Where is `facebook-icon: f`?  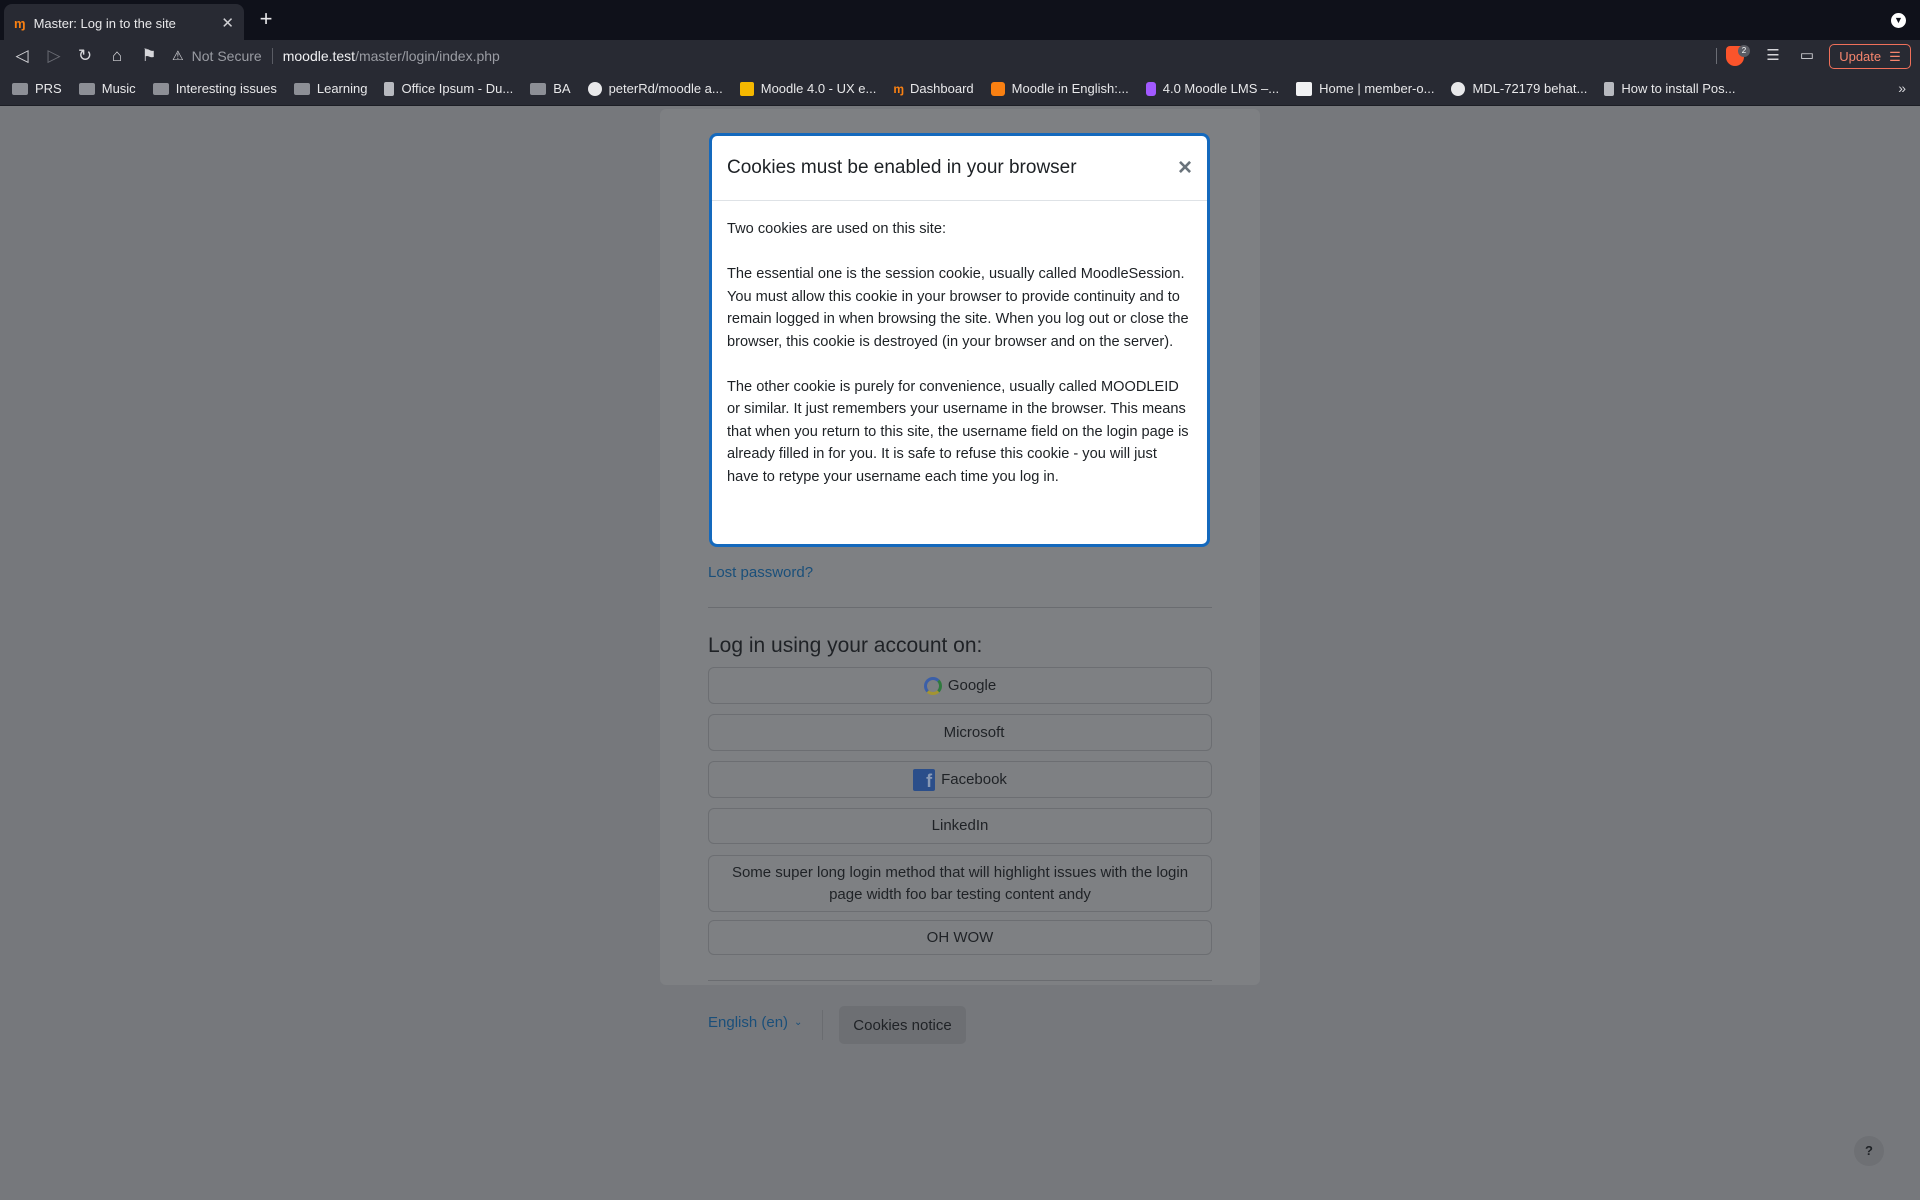
facebook-icon: f is located at coordinates (924, 779).